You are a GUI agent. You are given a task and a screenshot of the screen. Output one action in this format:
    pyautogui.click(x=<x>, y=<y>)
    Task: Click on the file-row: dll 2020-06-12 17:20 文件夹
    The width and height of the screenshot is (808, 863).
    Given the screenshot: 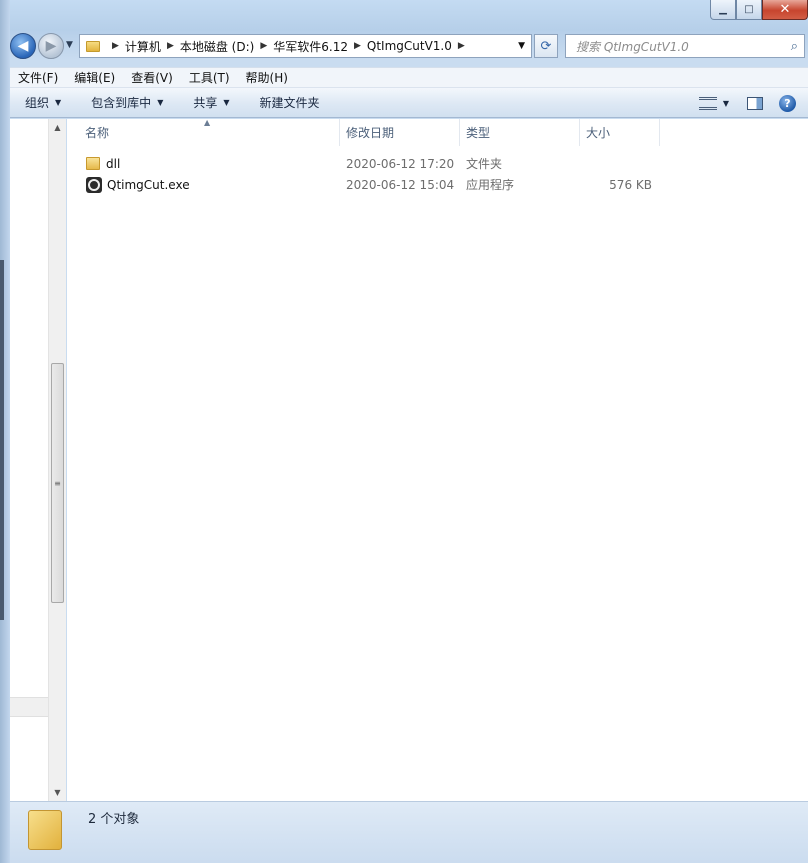 What is the action you would take?
    pyautogui.click(x=367, y=163)
    